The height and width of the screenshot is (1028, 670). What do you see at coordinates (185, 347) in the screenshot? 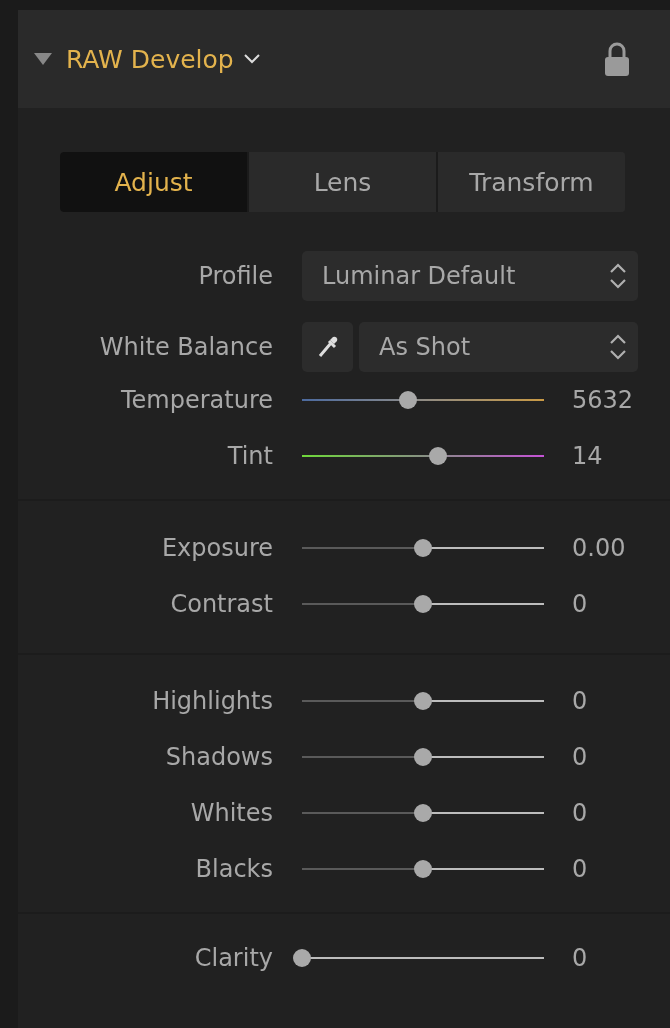
I see `balance-label: White Balance` at bounding box center [185, 347].